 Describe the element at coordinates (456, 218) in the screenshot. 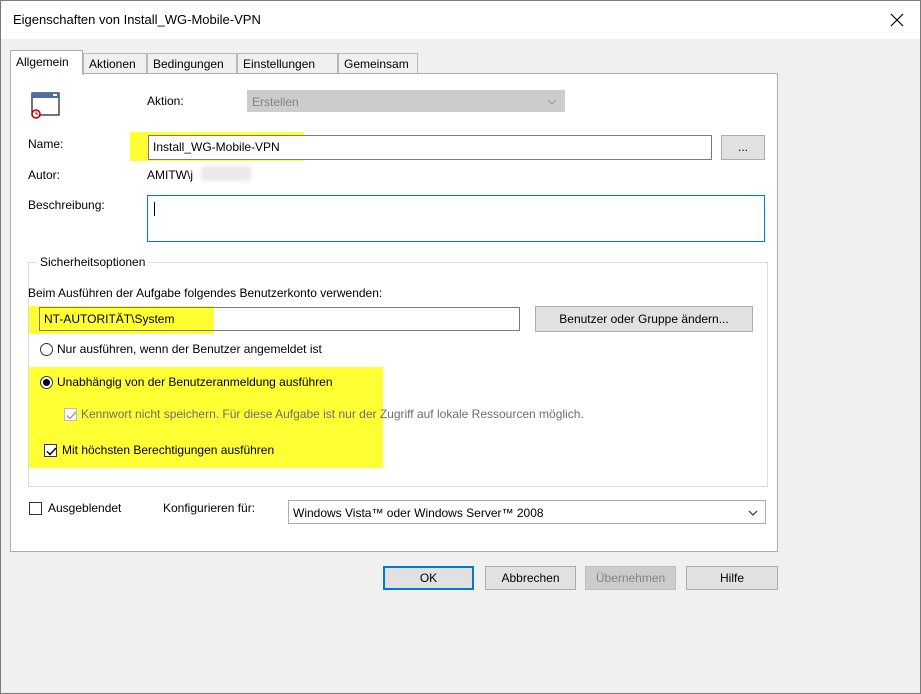

I see `description-input` at that location.